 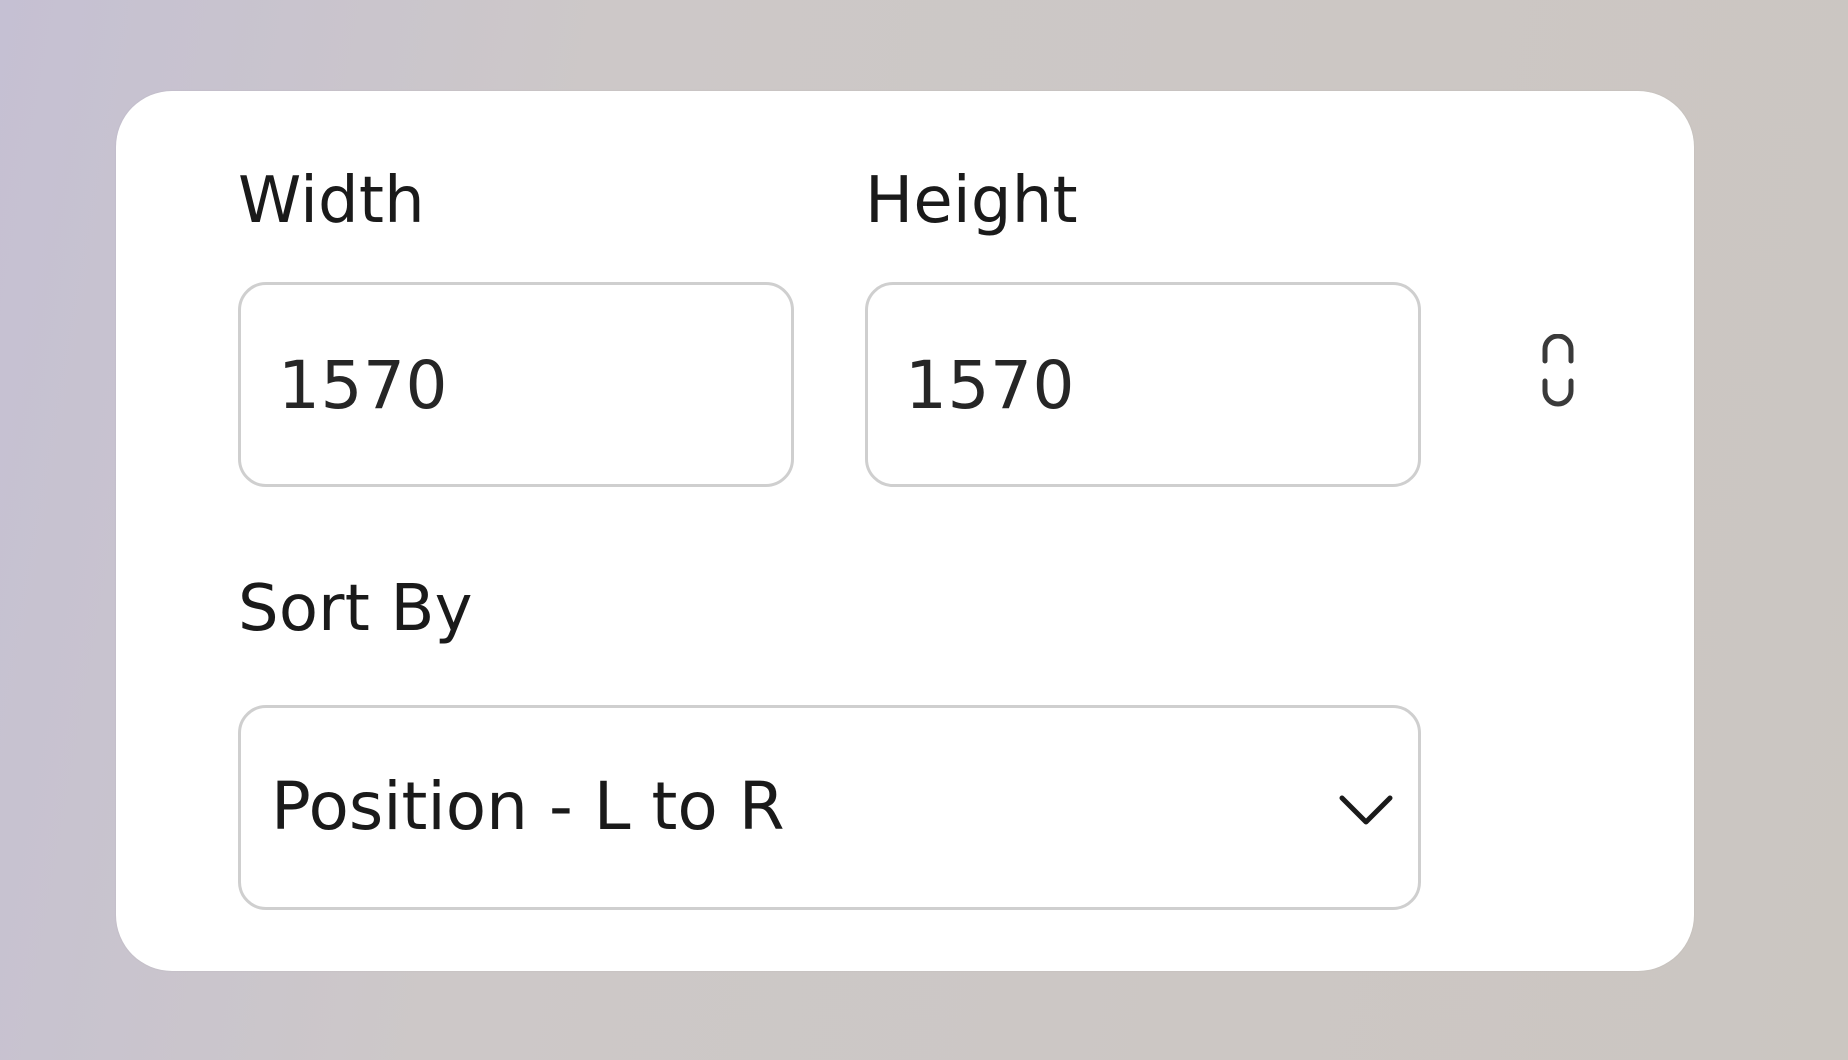 I want to click on height-label: Height, so click(x=971, y=201).